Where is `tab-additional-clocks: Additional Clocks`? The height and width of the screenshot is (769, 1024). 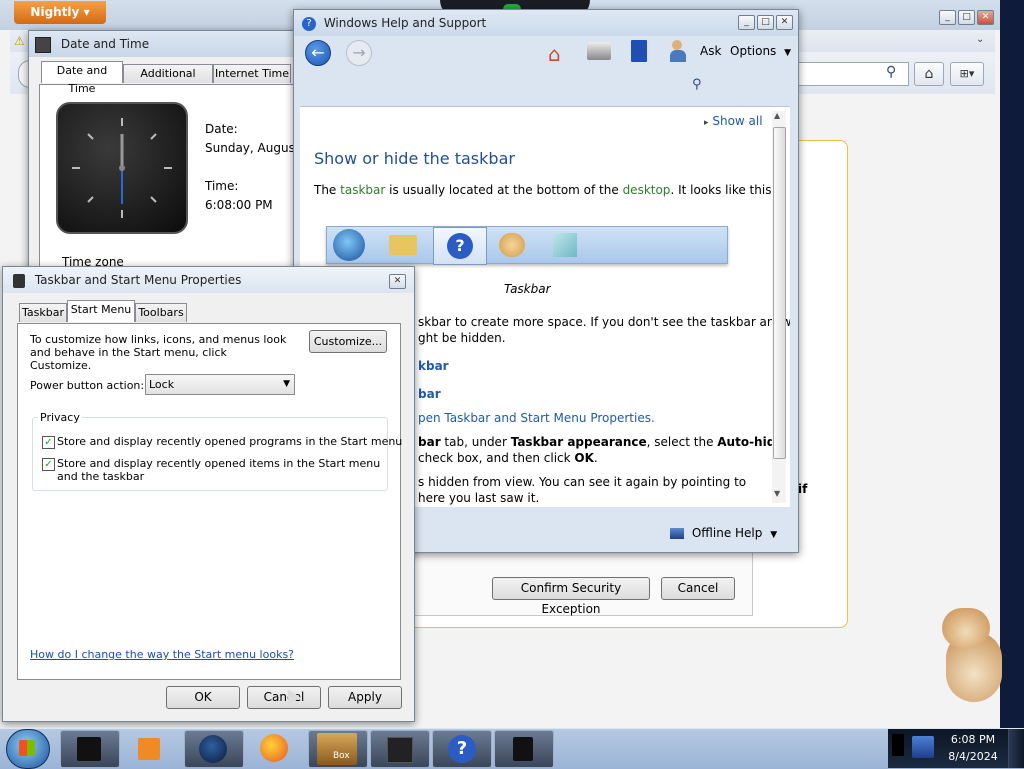
tab-additional-clocks: Additional Clocks is located at coordinates (168, 81).